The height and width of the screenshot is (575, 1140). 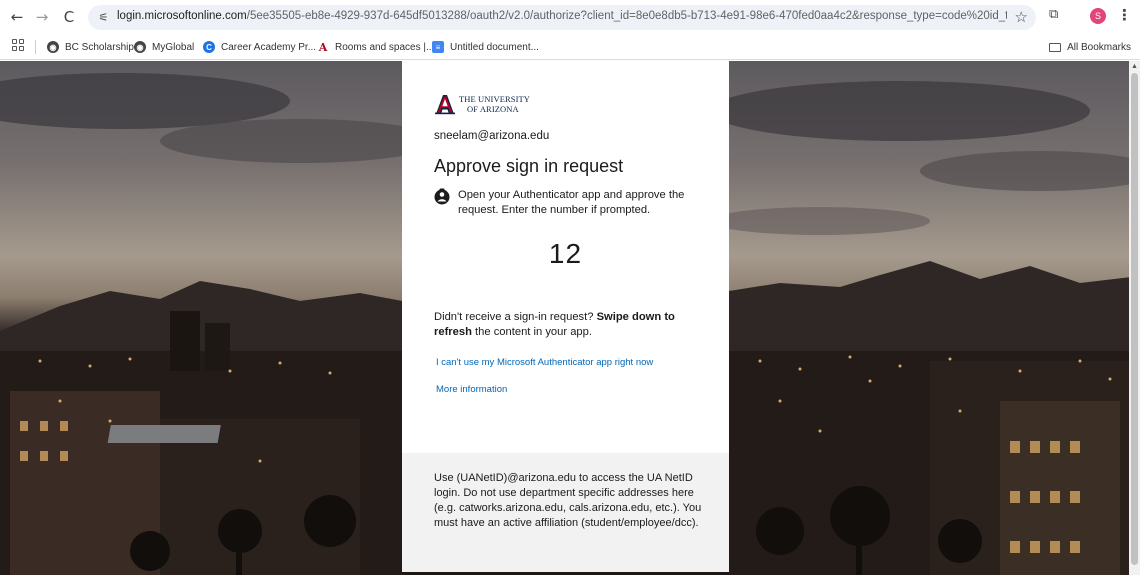 I want to click on page-scrollbar: ▲, so click(x=1134, y=318).